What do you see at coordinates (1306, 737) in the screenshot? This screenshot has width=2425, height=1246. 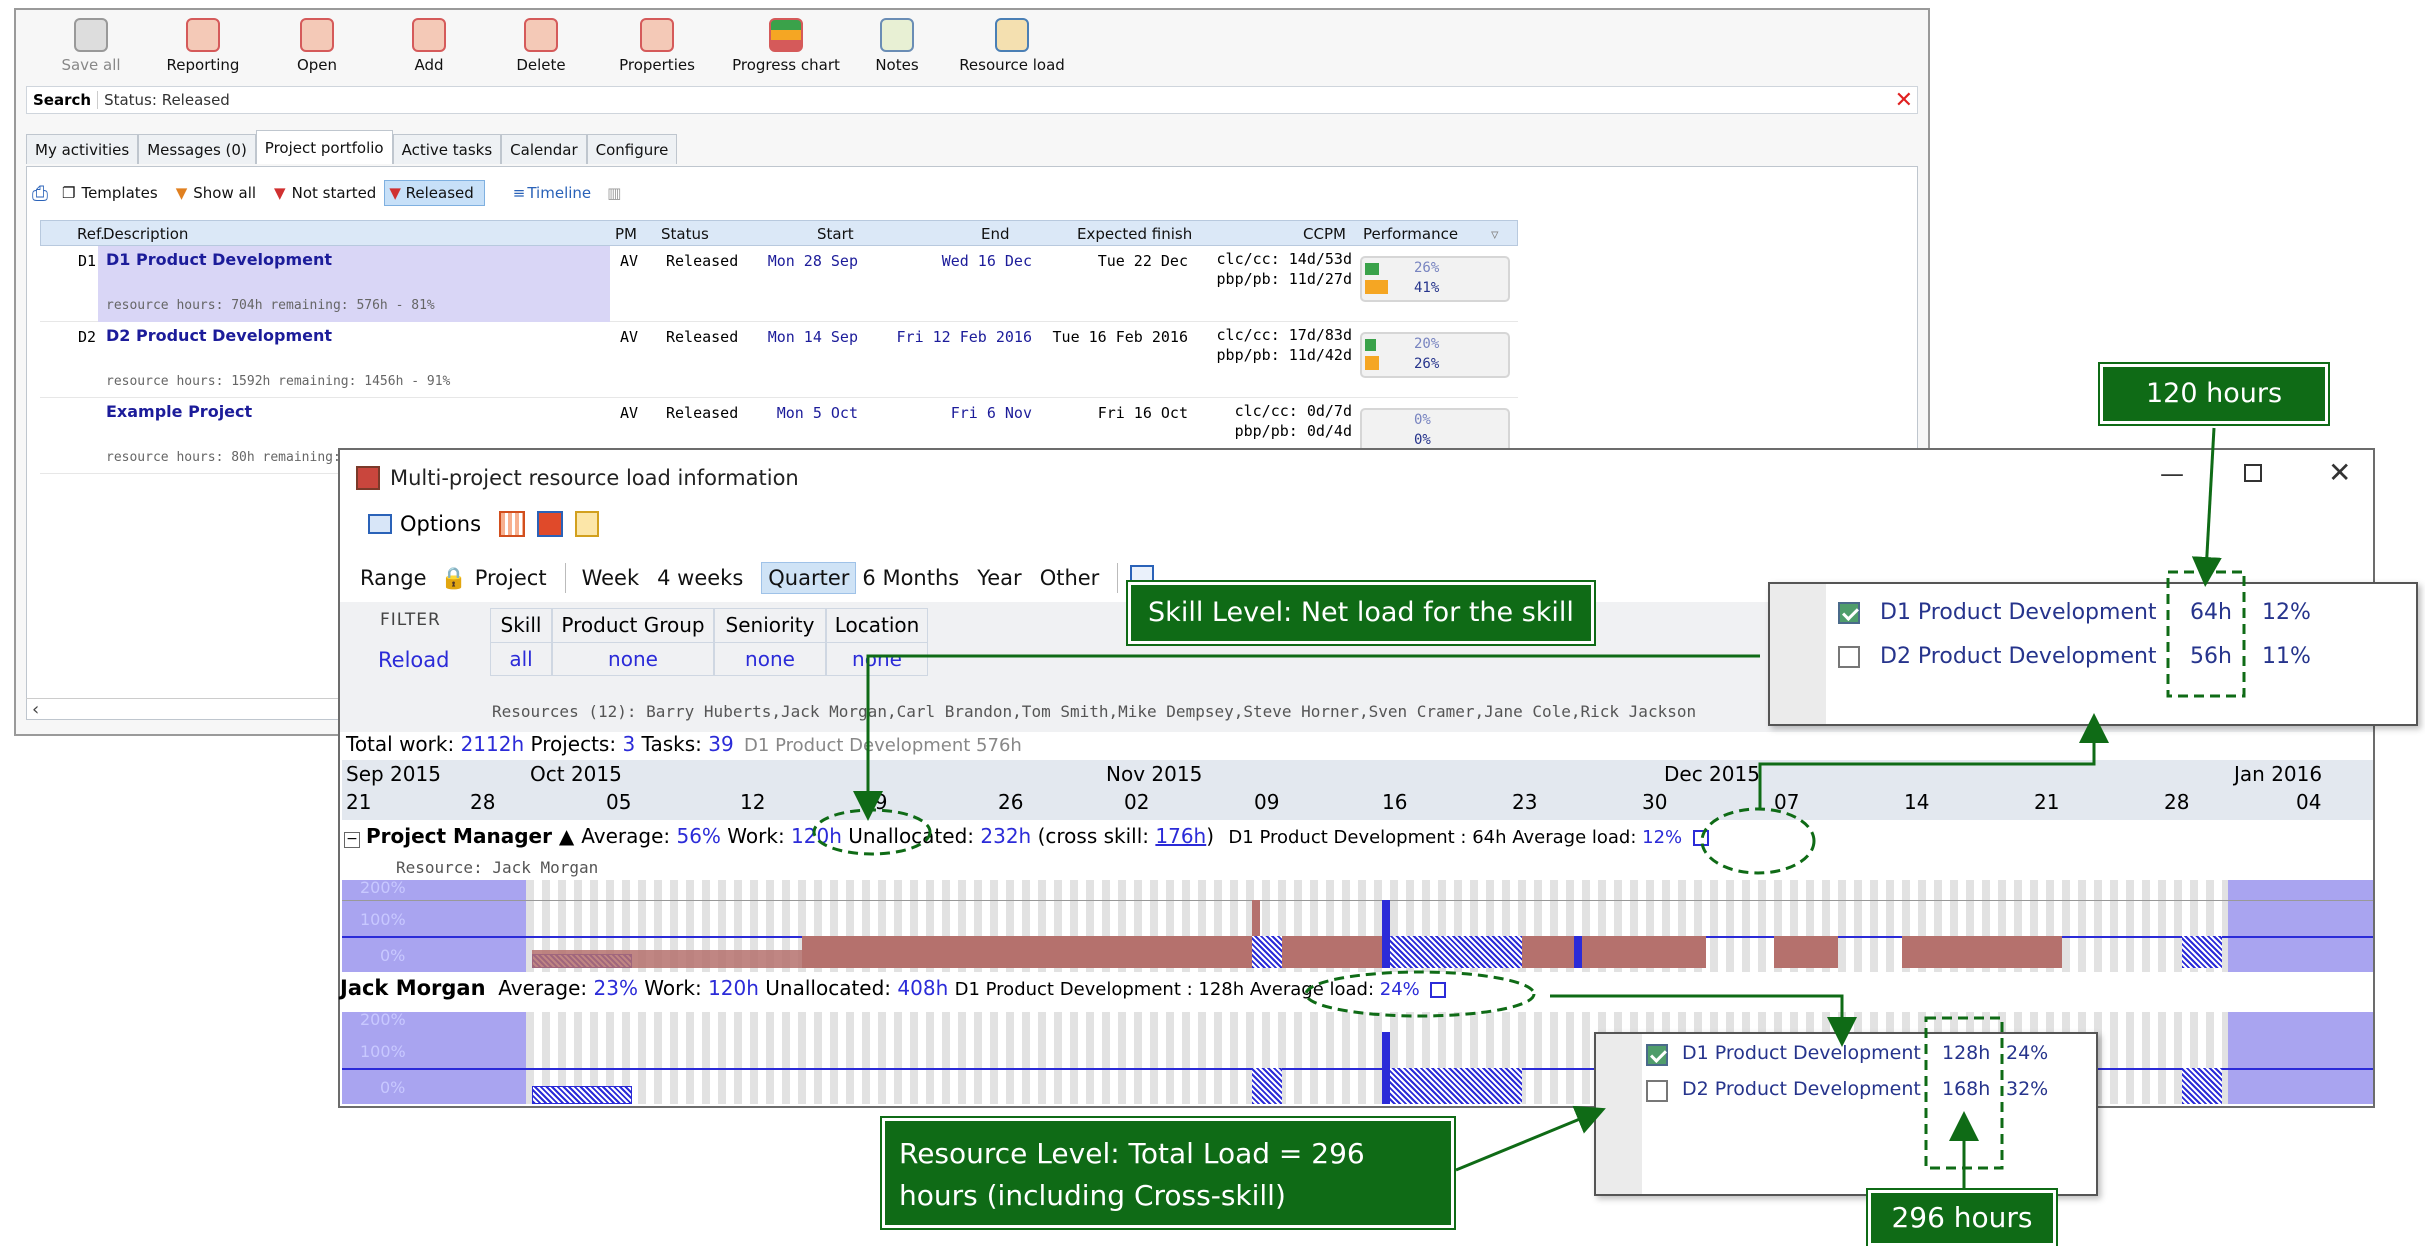 I see `arrow-skill-level` at bounding box center [1306, 737].